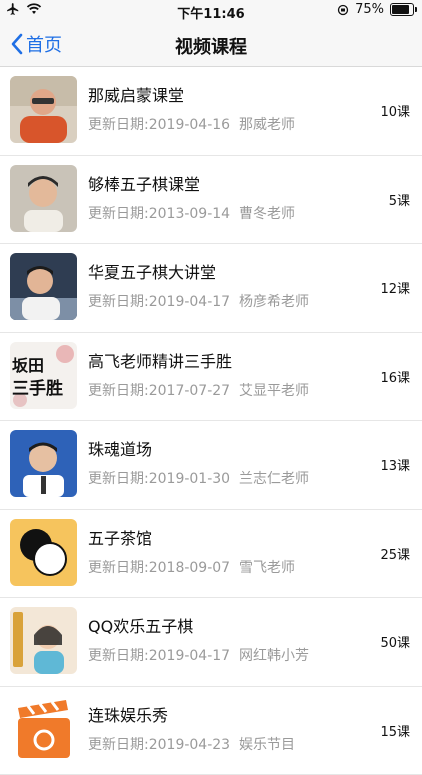  What do you see at coordinates (274, 479) in the screenshot?
I see `teacher-name: 兰志仁老师` at bounding box center [274, 479].